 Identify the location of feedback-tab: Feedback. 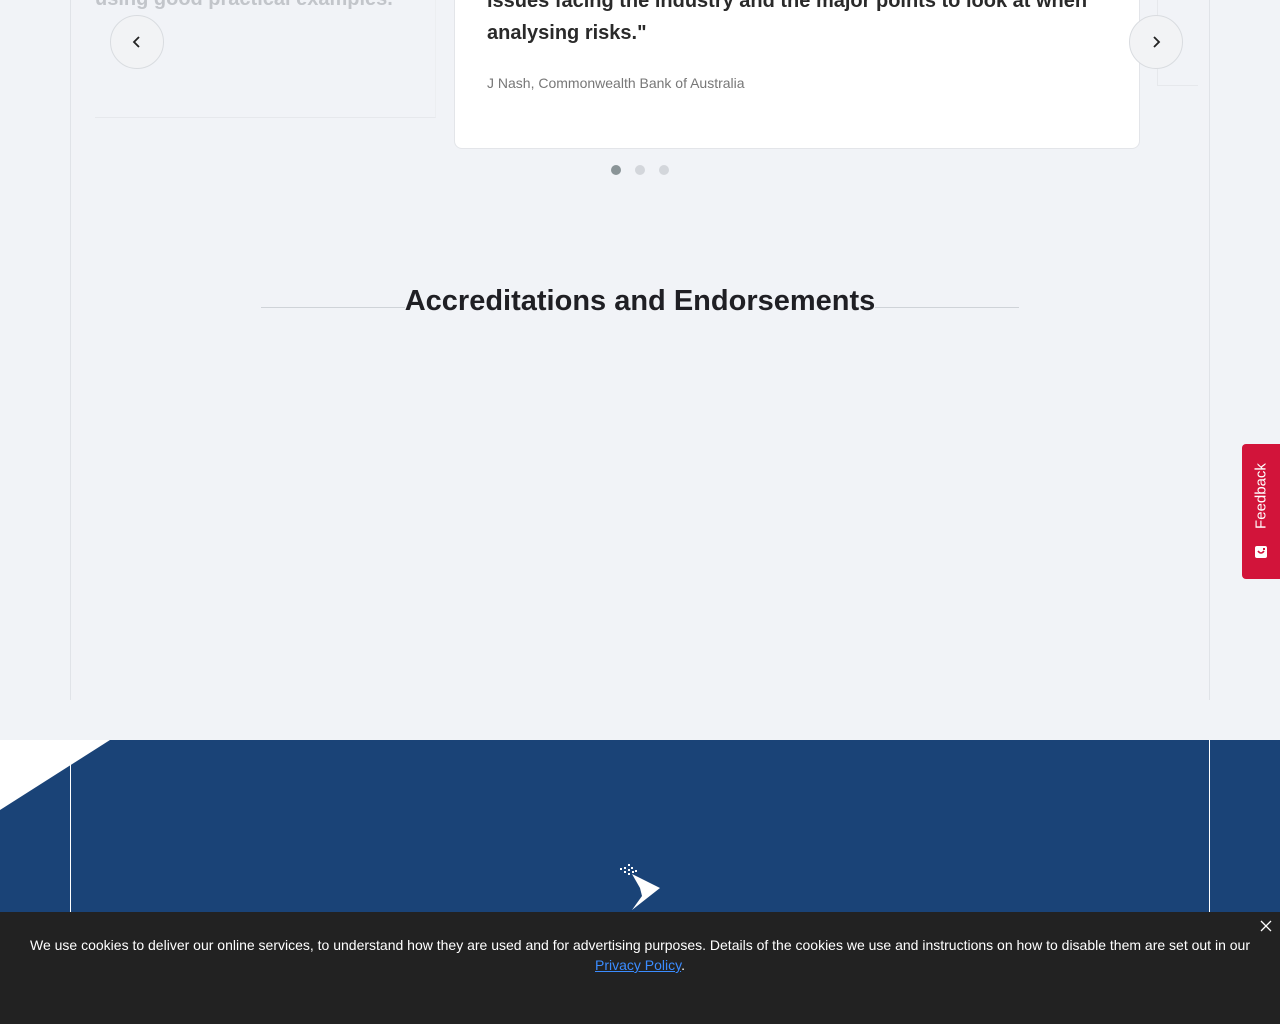
(1261, 511).